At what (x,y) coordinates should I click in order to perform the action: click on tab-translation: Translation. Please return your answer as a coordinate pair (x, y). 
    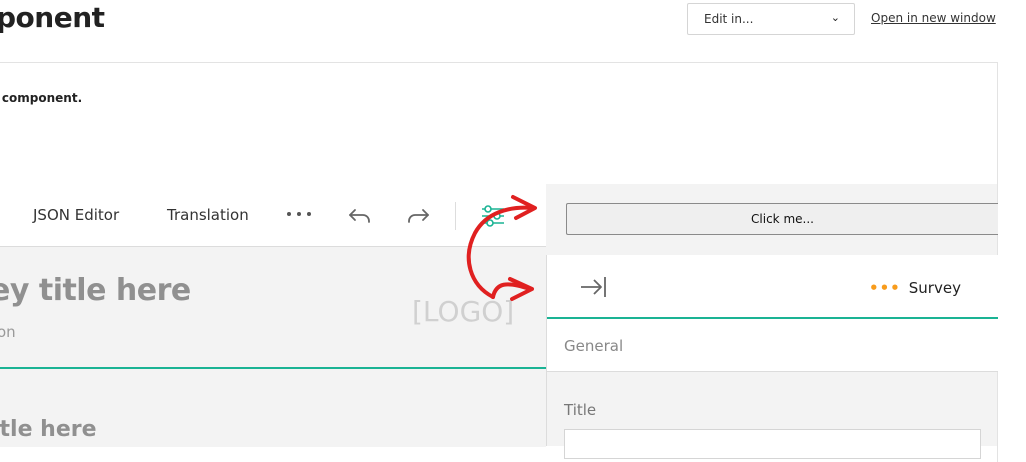
    Looking at the image, I should click on (208, 215).